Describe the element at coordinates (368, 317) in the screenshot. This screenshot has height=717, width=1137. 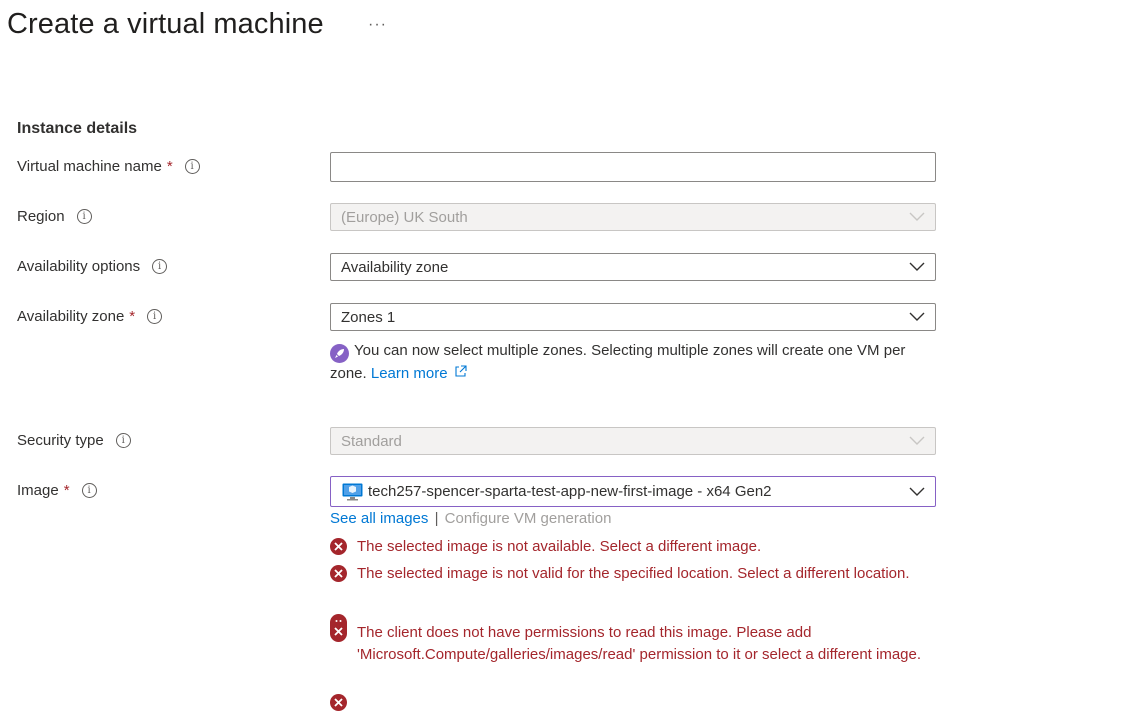
I see `availability-zone-value: Zones 1` at that location.